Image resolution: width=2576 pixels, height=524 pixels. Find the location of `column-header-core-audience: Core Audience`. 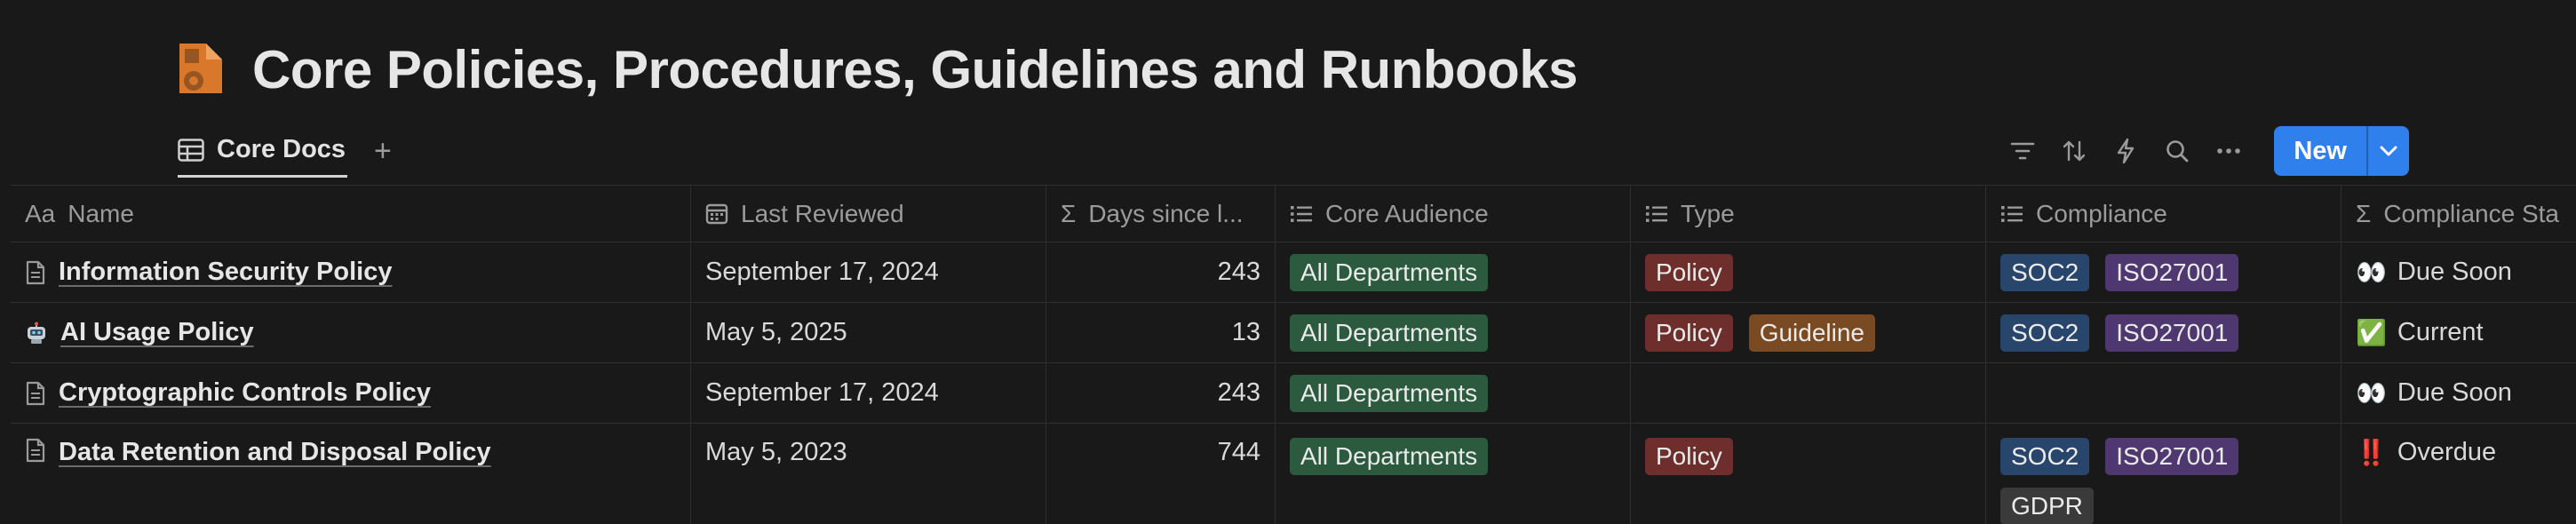

column-header-core-audience: Core Audience is located at coordinates (1453, 214).